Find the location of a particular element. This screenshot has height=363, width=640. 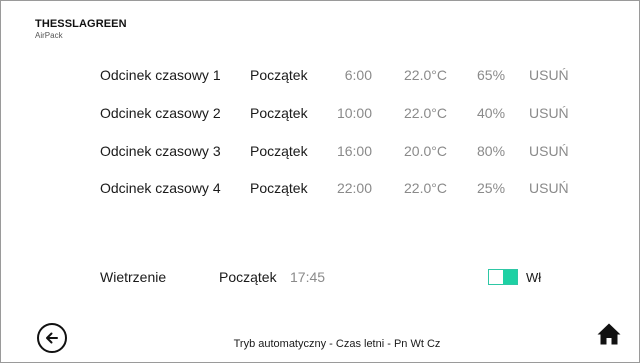

ventilation-label: Wietrzenie is located at coordinates (133, 277).